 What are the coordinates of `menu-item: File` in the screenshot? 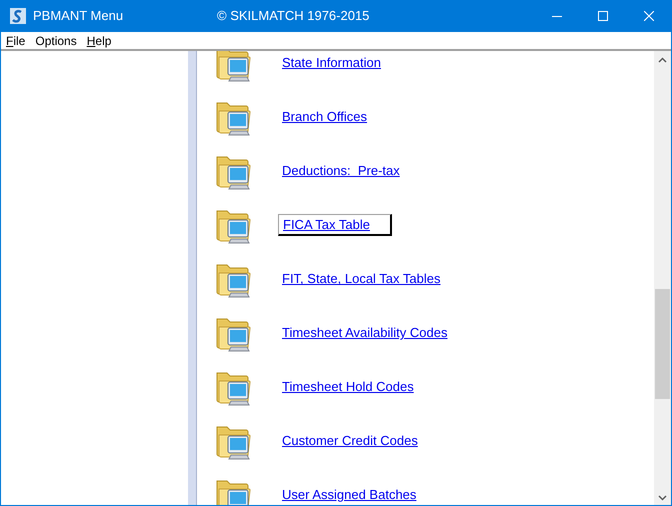 It's located at (15, 40).